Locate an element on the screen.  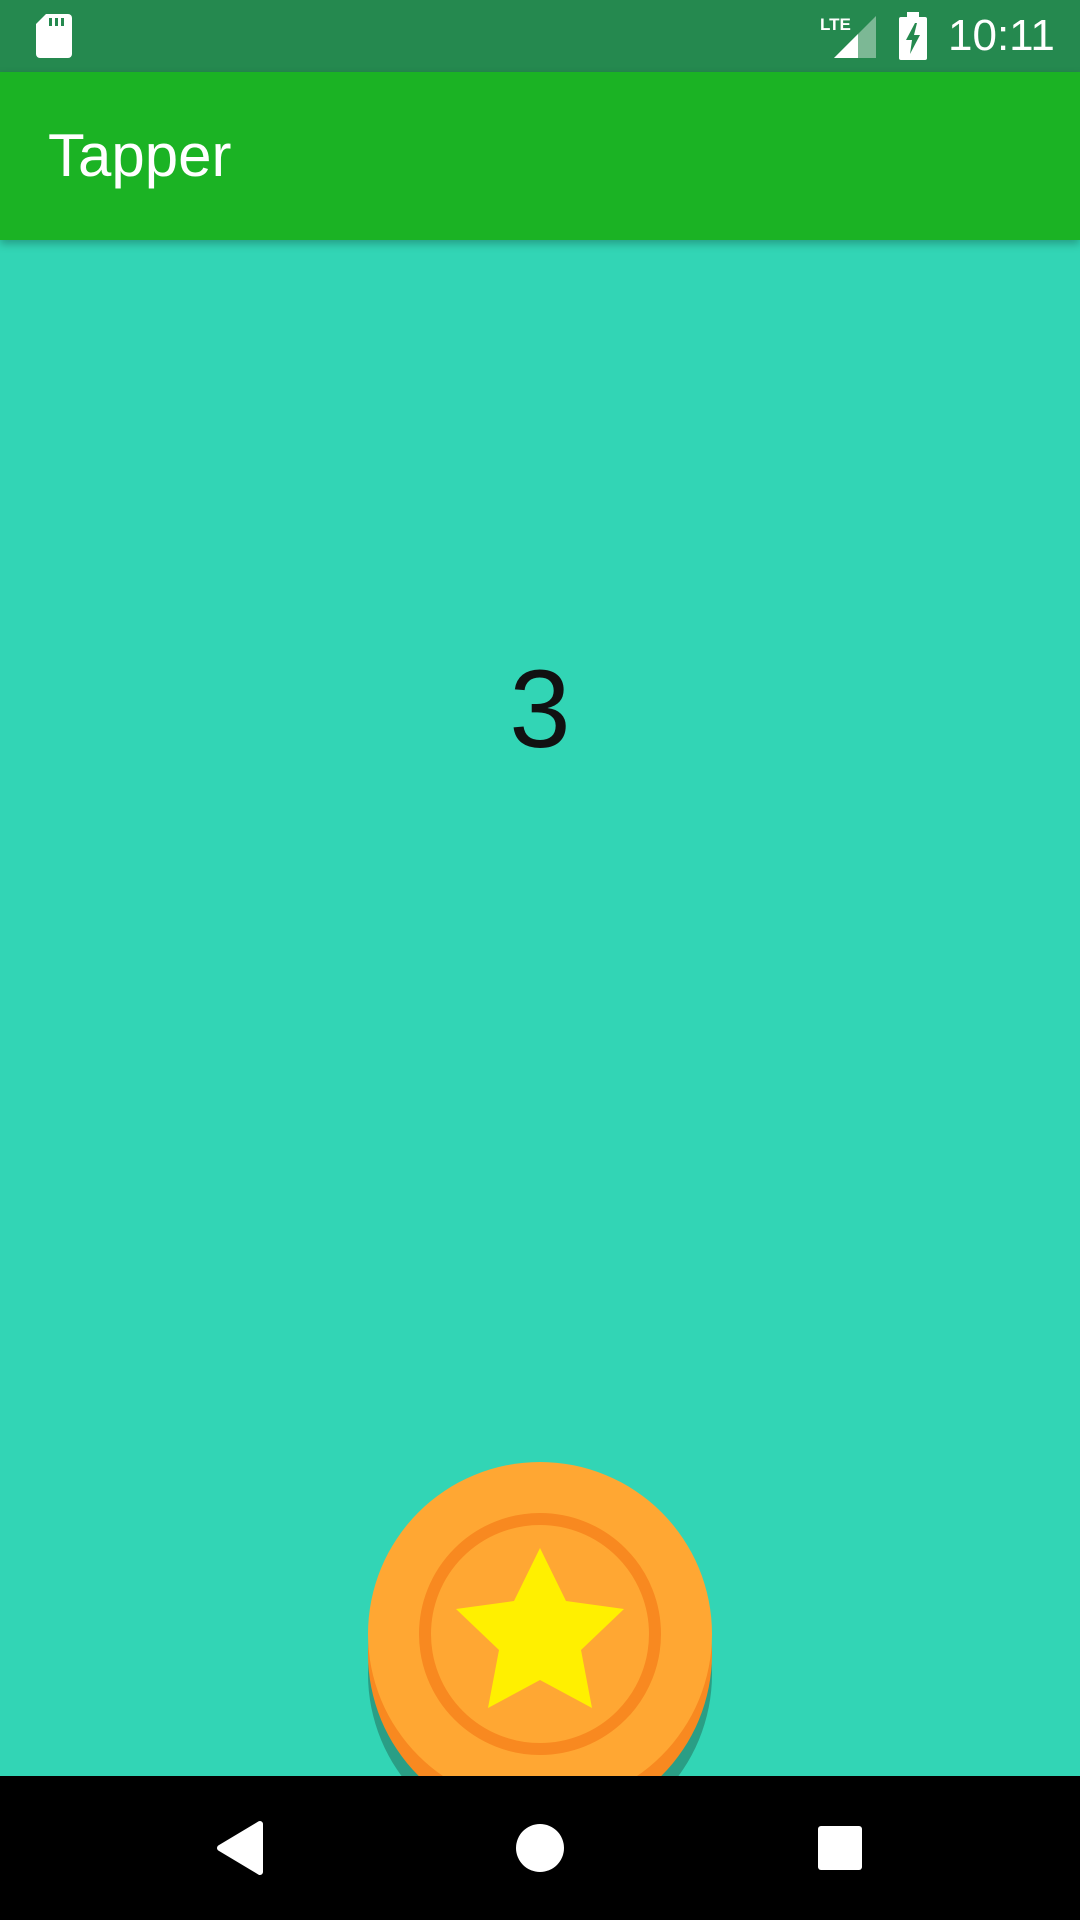
recents-button is located at coordinates (840, 1848).